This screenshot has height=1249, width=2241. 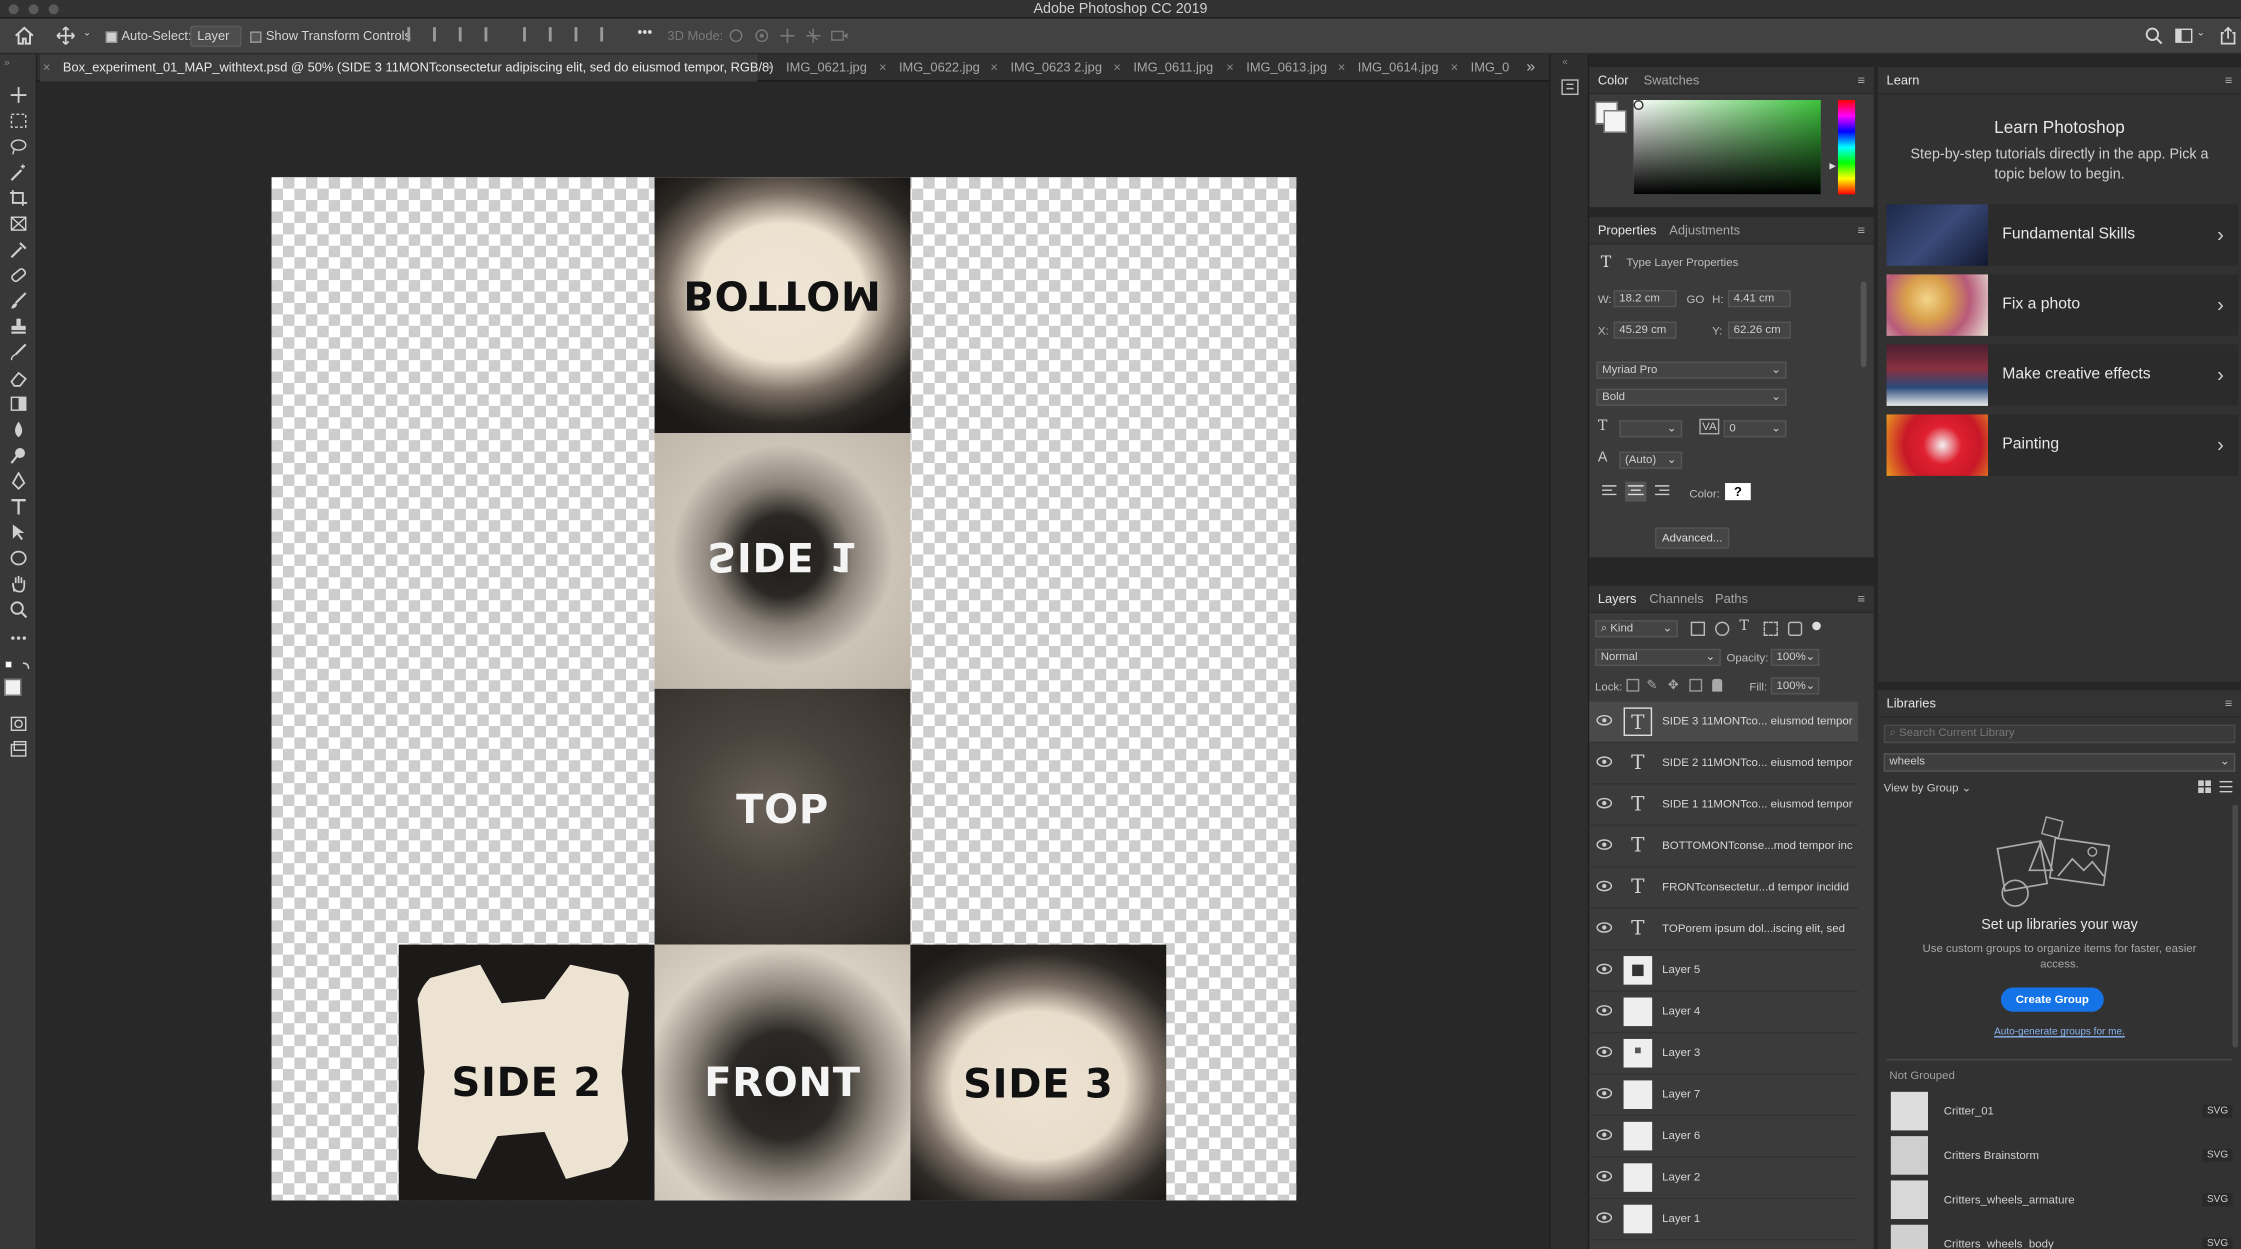 I want to click on home-icon, so click(x=24, y=36).